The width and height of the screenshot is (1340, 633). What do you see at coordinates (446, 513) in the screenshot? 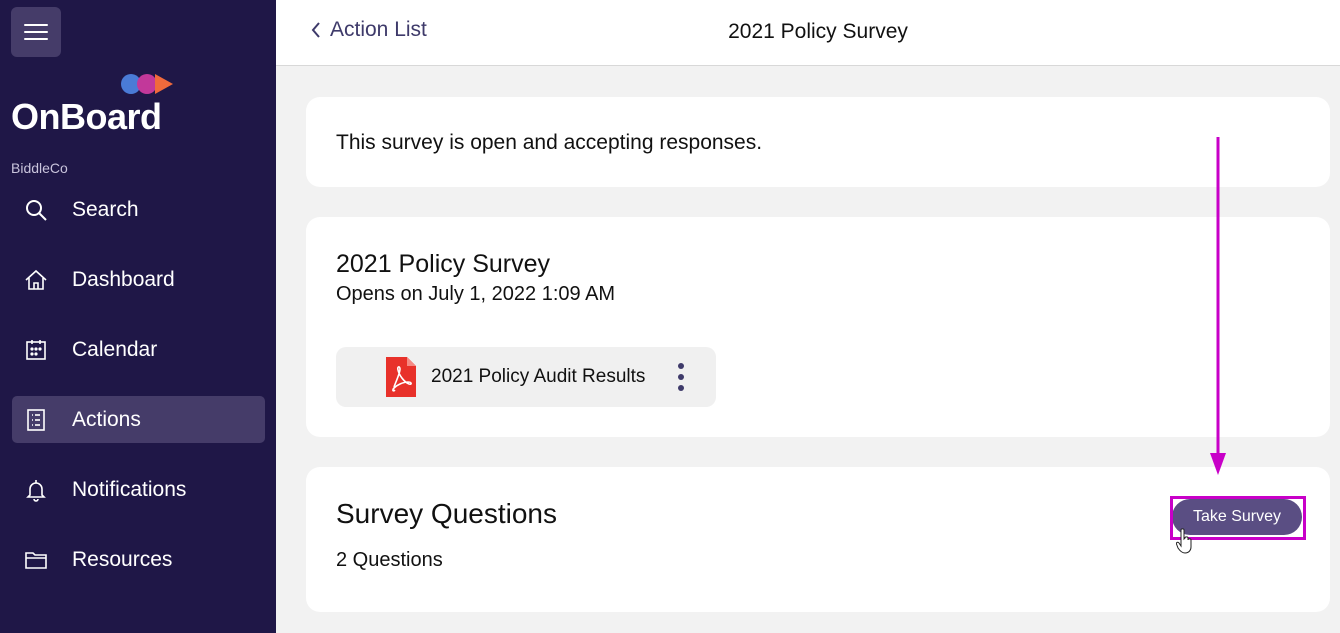
I see `survey-questions-title: Survey Questions` at bounding box center [446, 513].